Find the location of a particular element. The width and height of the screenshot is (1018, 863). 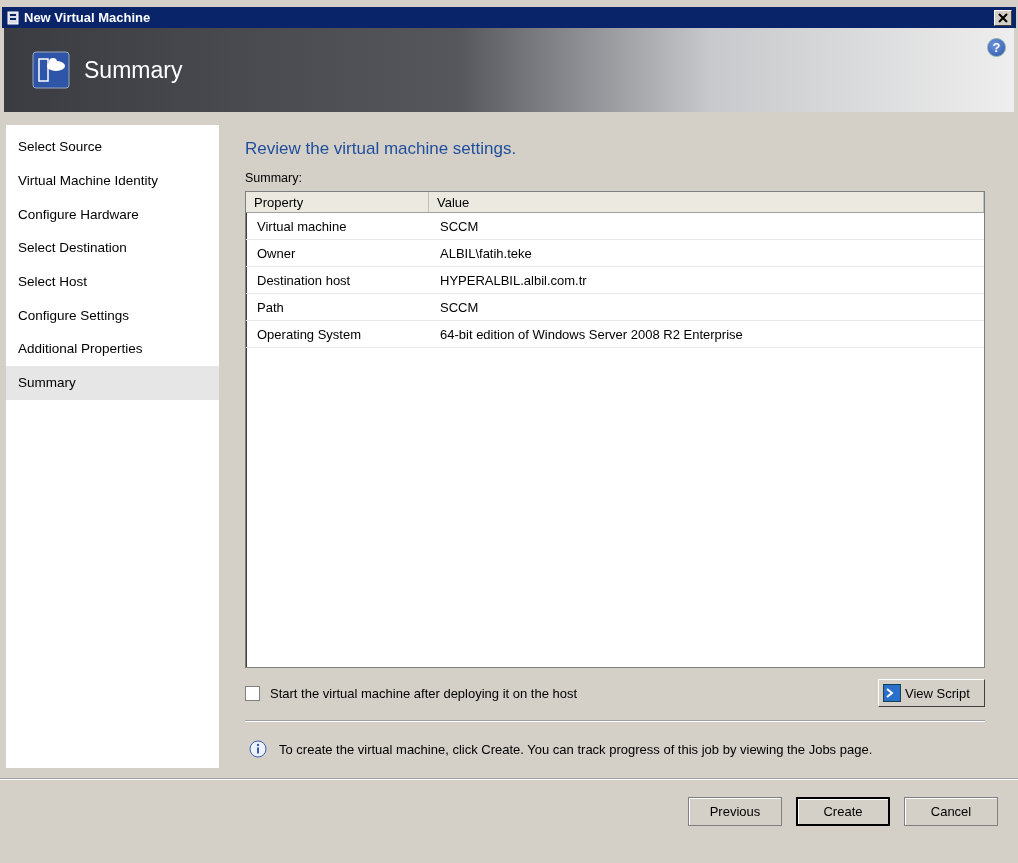

help-button: ? is located at coordinates (996, 47).